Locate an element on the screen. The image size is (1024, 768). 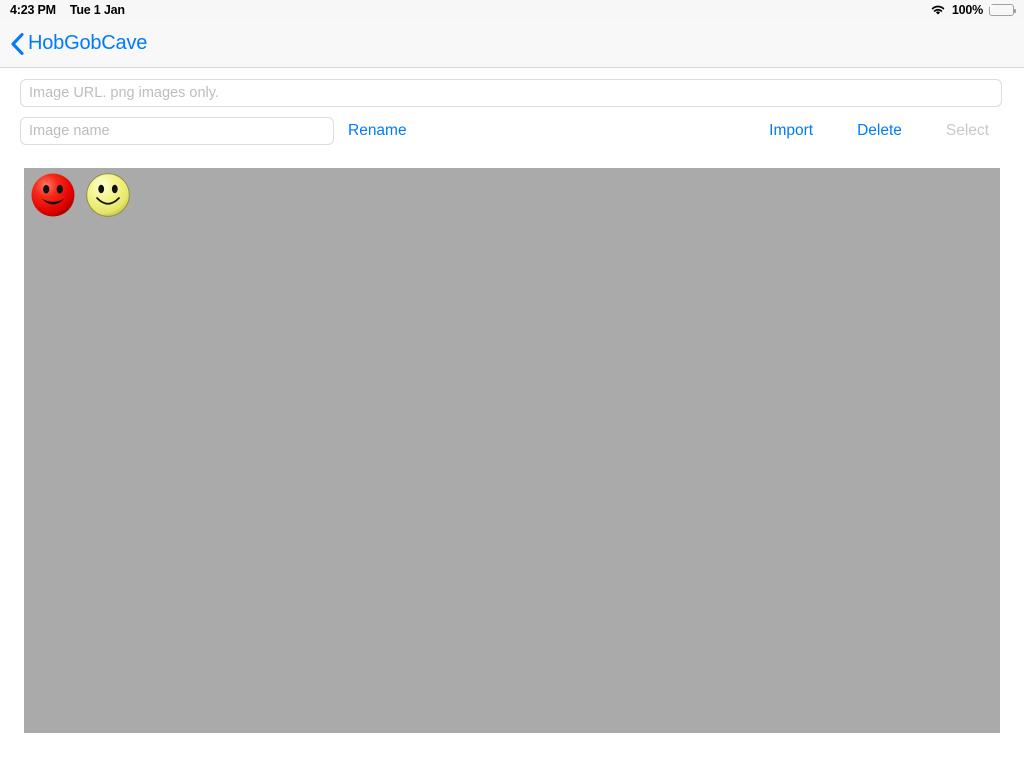
delete-button: Delete is located at coordinates (879, 131).